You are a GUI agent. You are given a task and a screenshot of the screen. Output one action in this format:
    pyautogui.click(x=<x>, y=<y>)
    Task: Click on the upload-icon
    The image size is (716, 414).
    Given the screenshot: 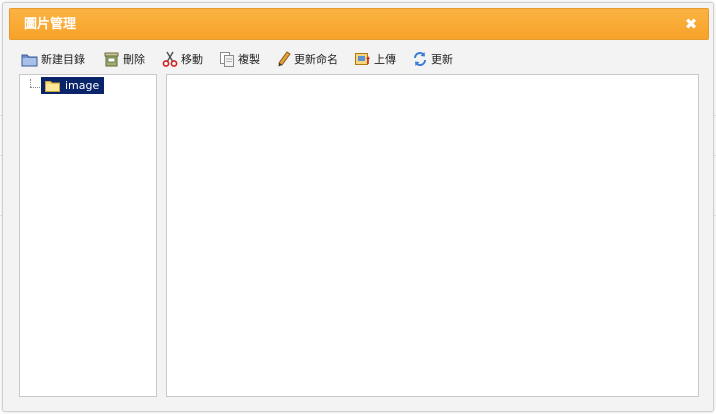 What is the action you would take?
    pyautogui.click(x=364, y=59)
    